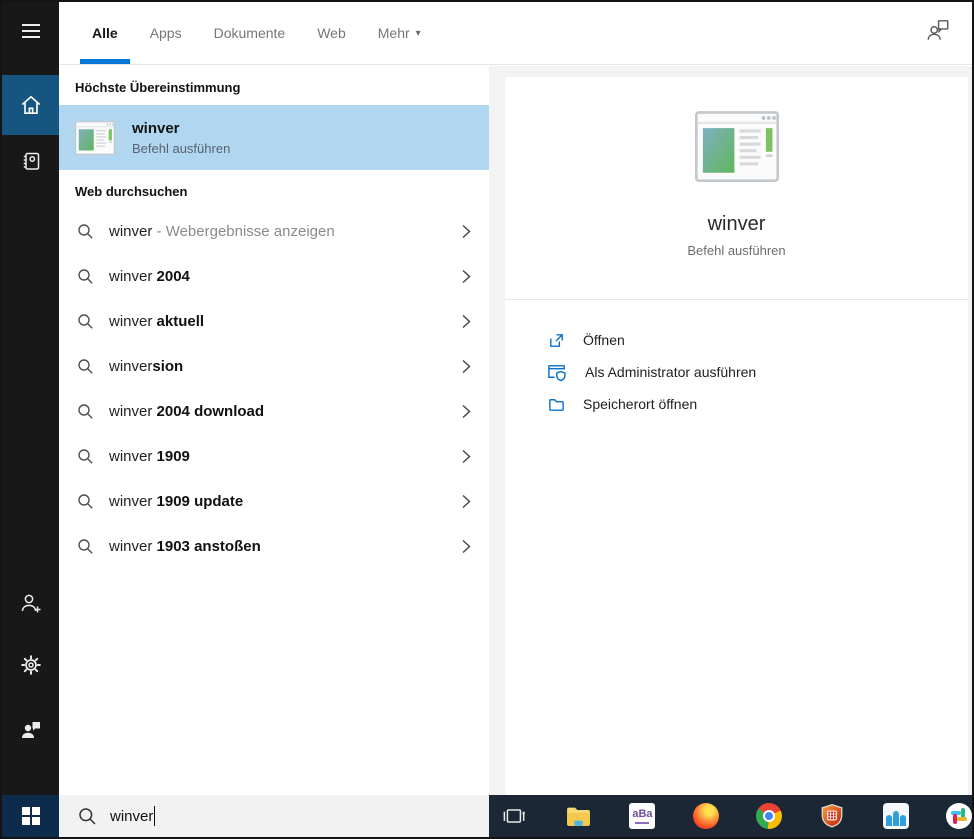  I want to click on filter-tabs: Alle Apps Dokumente Web Mehr ▾, so click(240, 33).